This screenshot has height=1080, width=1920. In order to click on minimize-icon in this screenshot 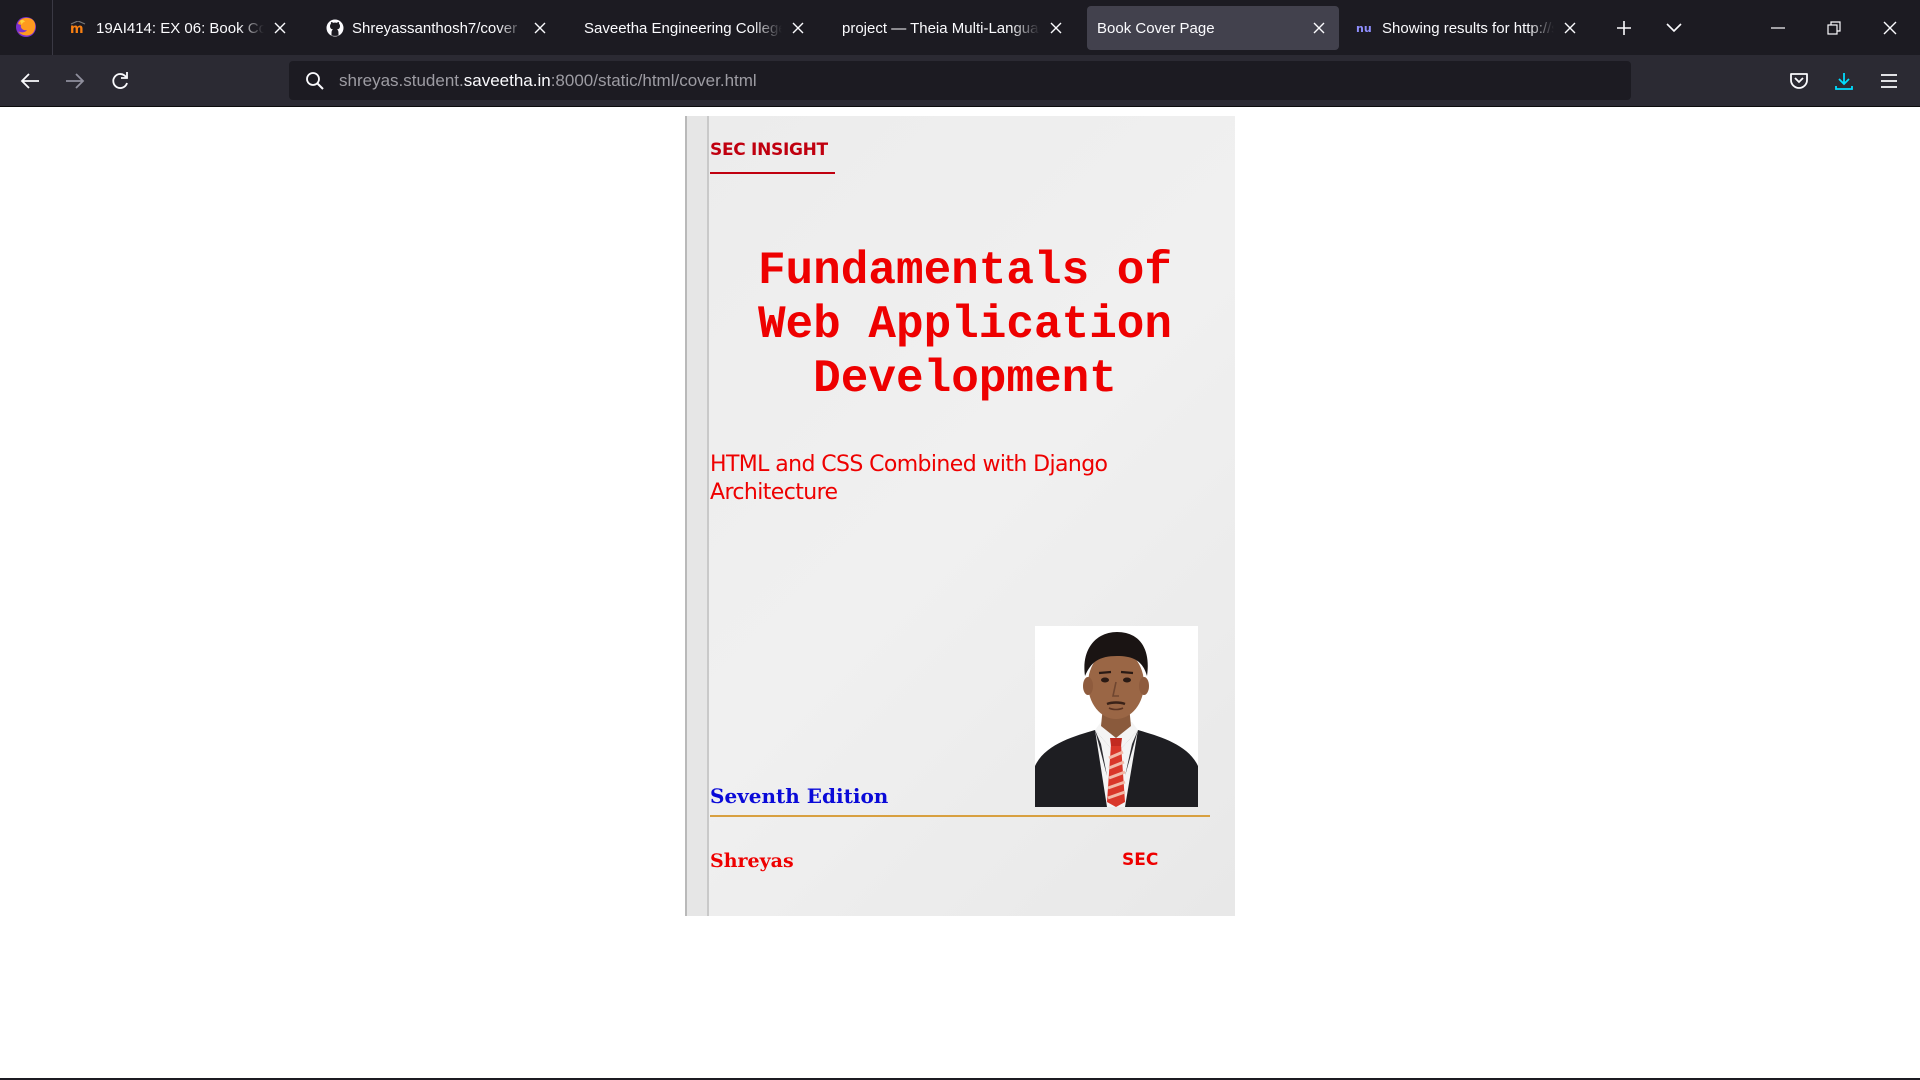, I will do `click(1778, 27)`.